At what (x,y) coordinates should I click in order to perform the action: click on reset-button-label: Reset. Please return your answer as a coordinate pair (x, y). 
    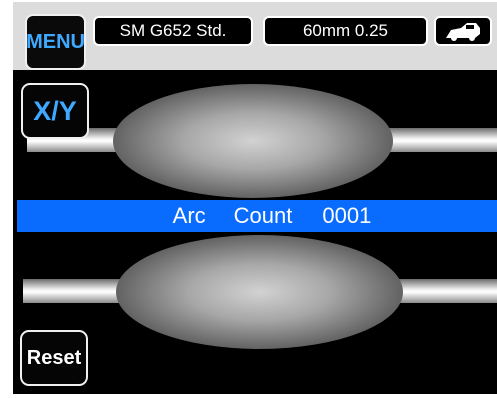
    Looking at the image, I should click on (54, 357).